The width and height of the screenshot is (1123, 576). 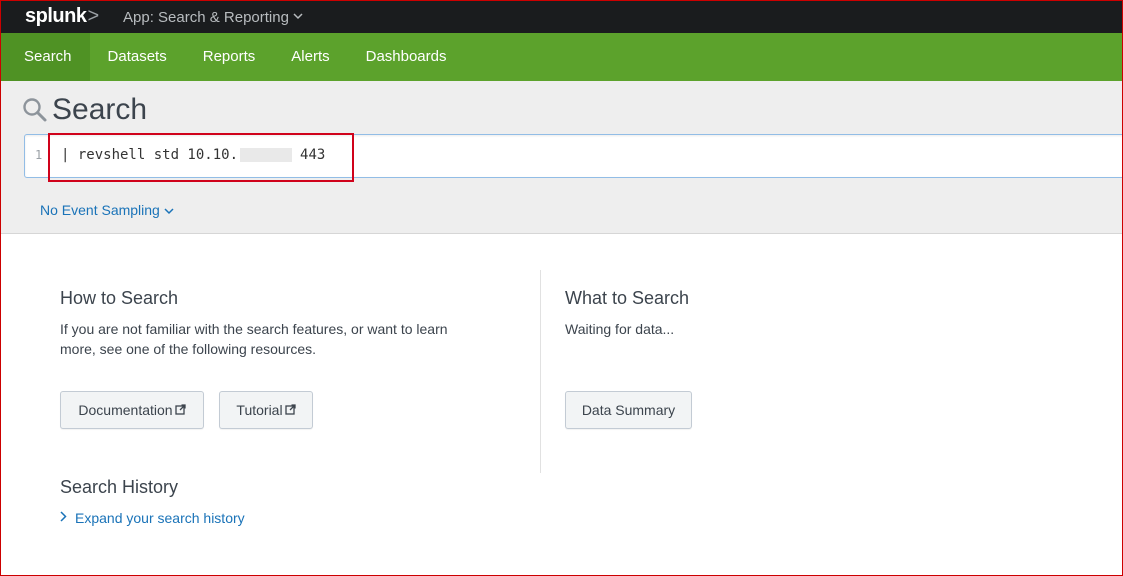 I want to click on nav-item-reports: Reports, so click(x=229, y=57).